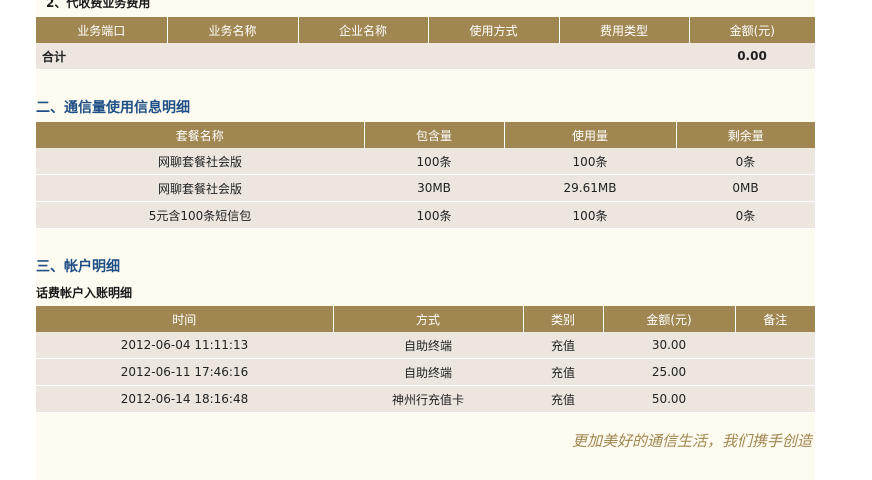 This screenshot has height=480, width=872. What do you see at coordinates (184, 372) in the screenshot?
I see `cell-time: 2012-06-11 17:46:16` at bounding box center [184, 372].